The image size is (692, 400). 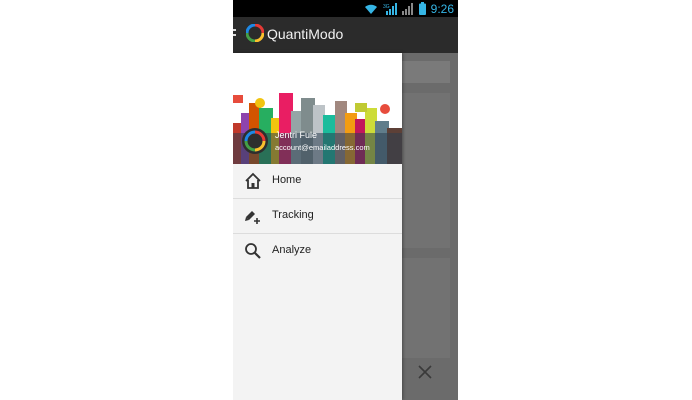 I want to click on drawer-item-label: Analyze, so click(x=292, y=250).